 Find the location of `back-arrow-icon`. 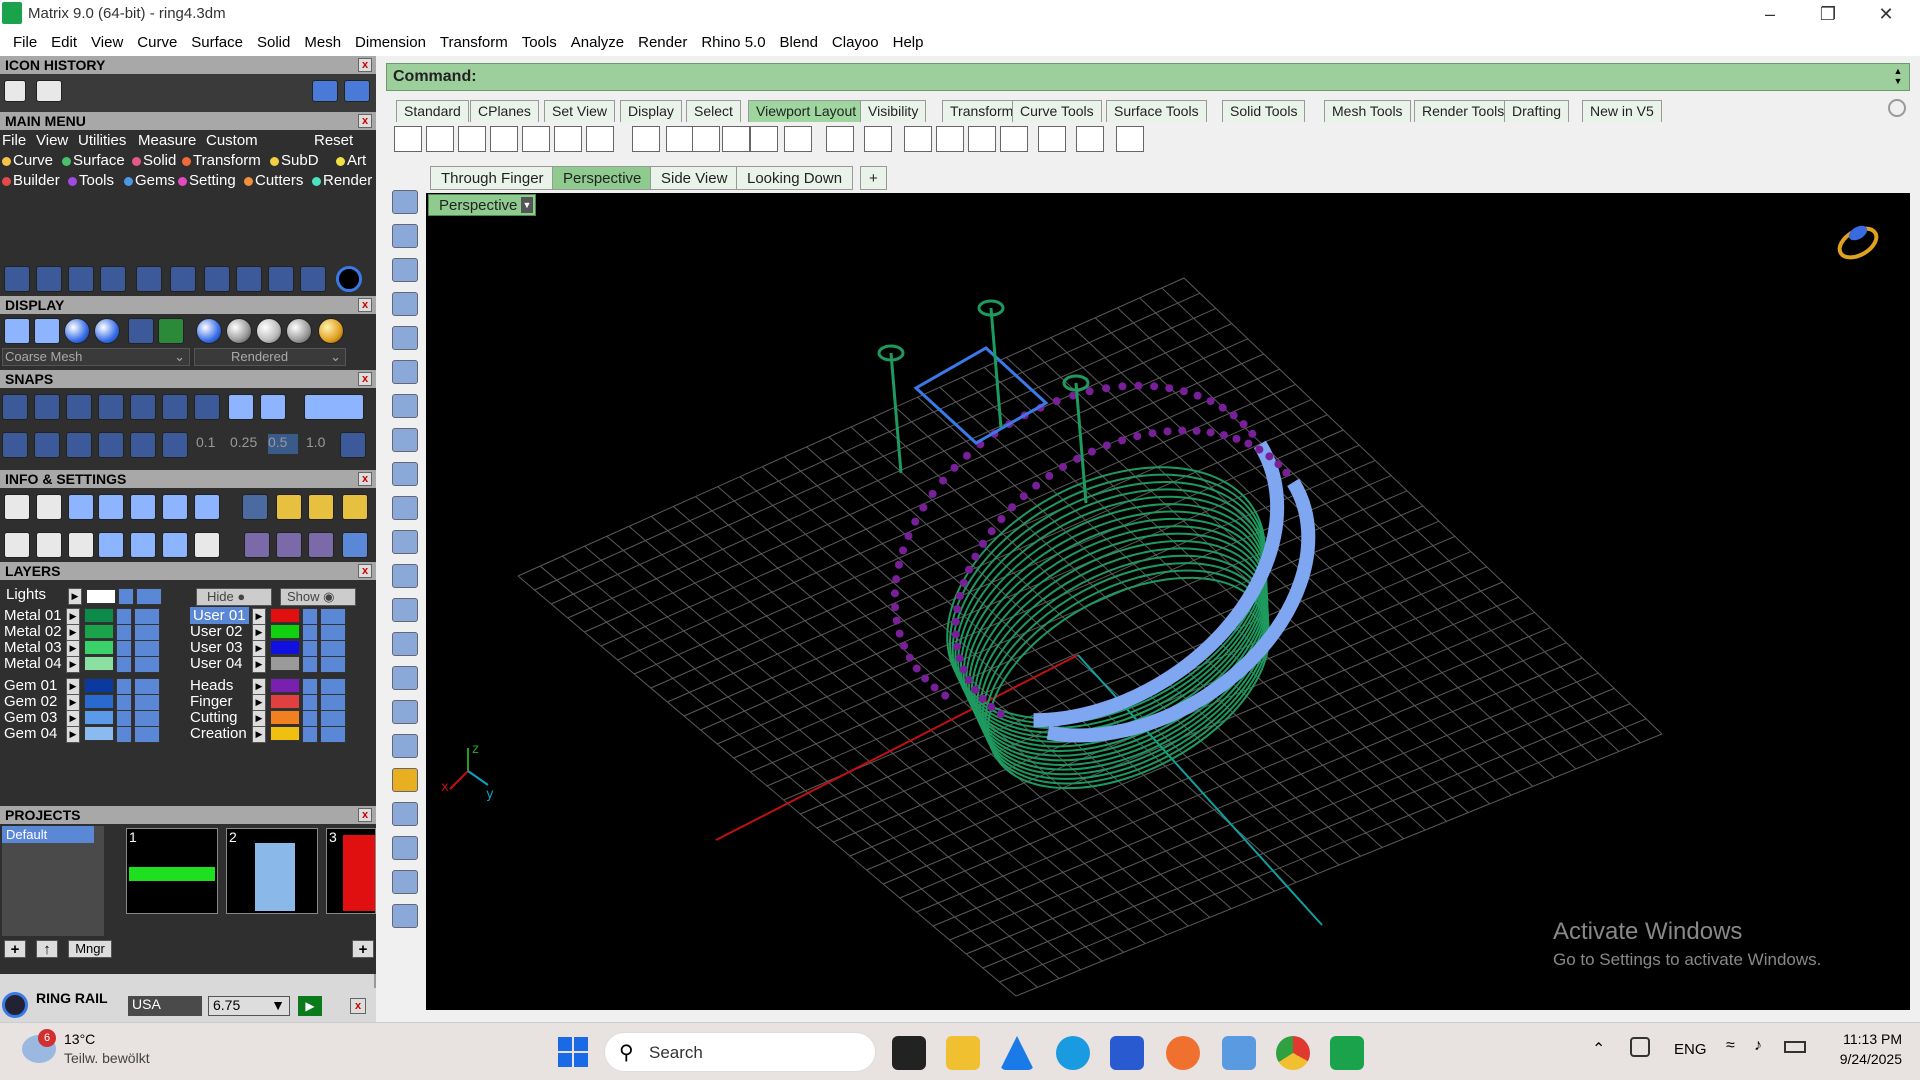

back-arrow-icon is located at coordinates (325, 91).